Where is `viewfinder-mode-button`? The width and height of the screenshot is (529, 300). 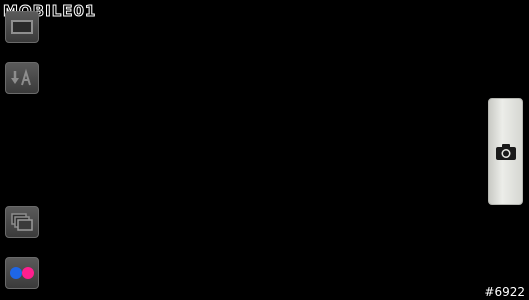 viewfinder-mode-button is located at coordinates (22, 27).